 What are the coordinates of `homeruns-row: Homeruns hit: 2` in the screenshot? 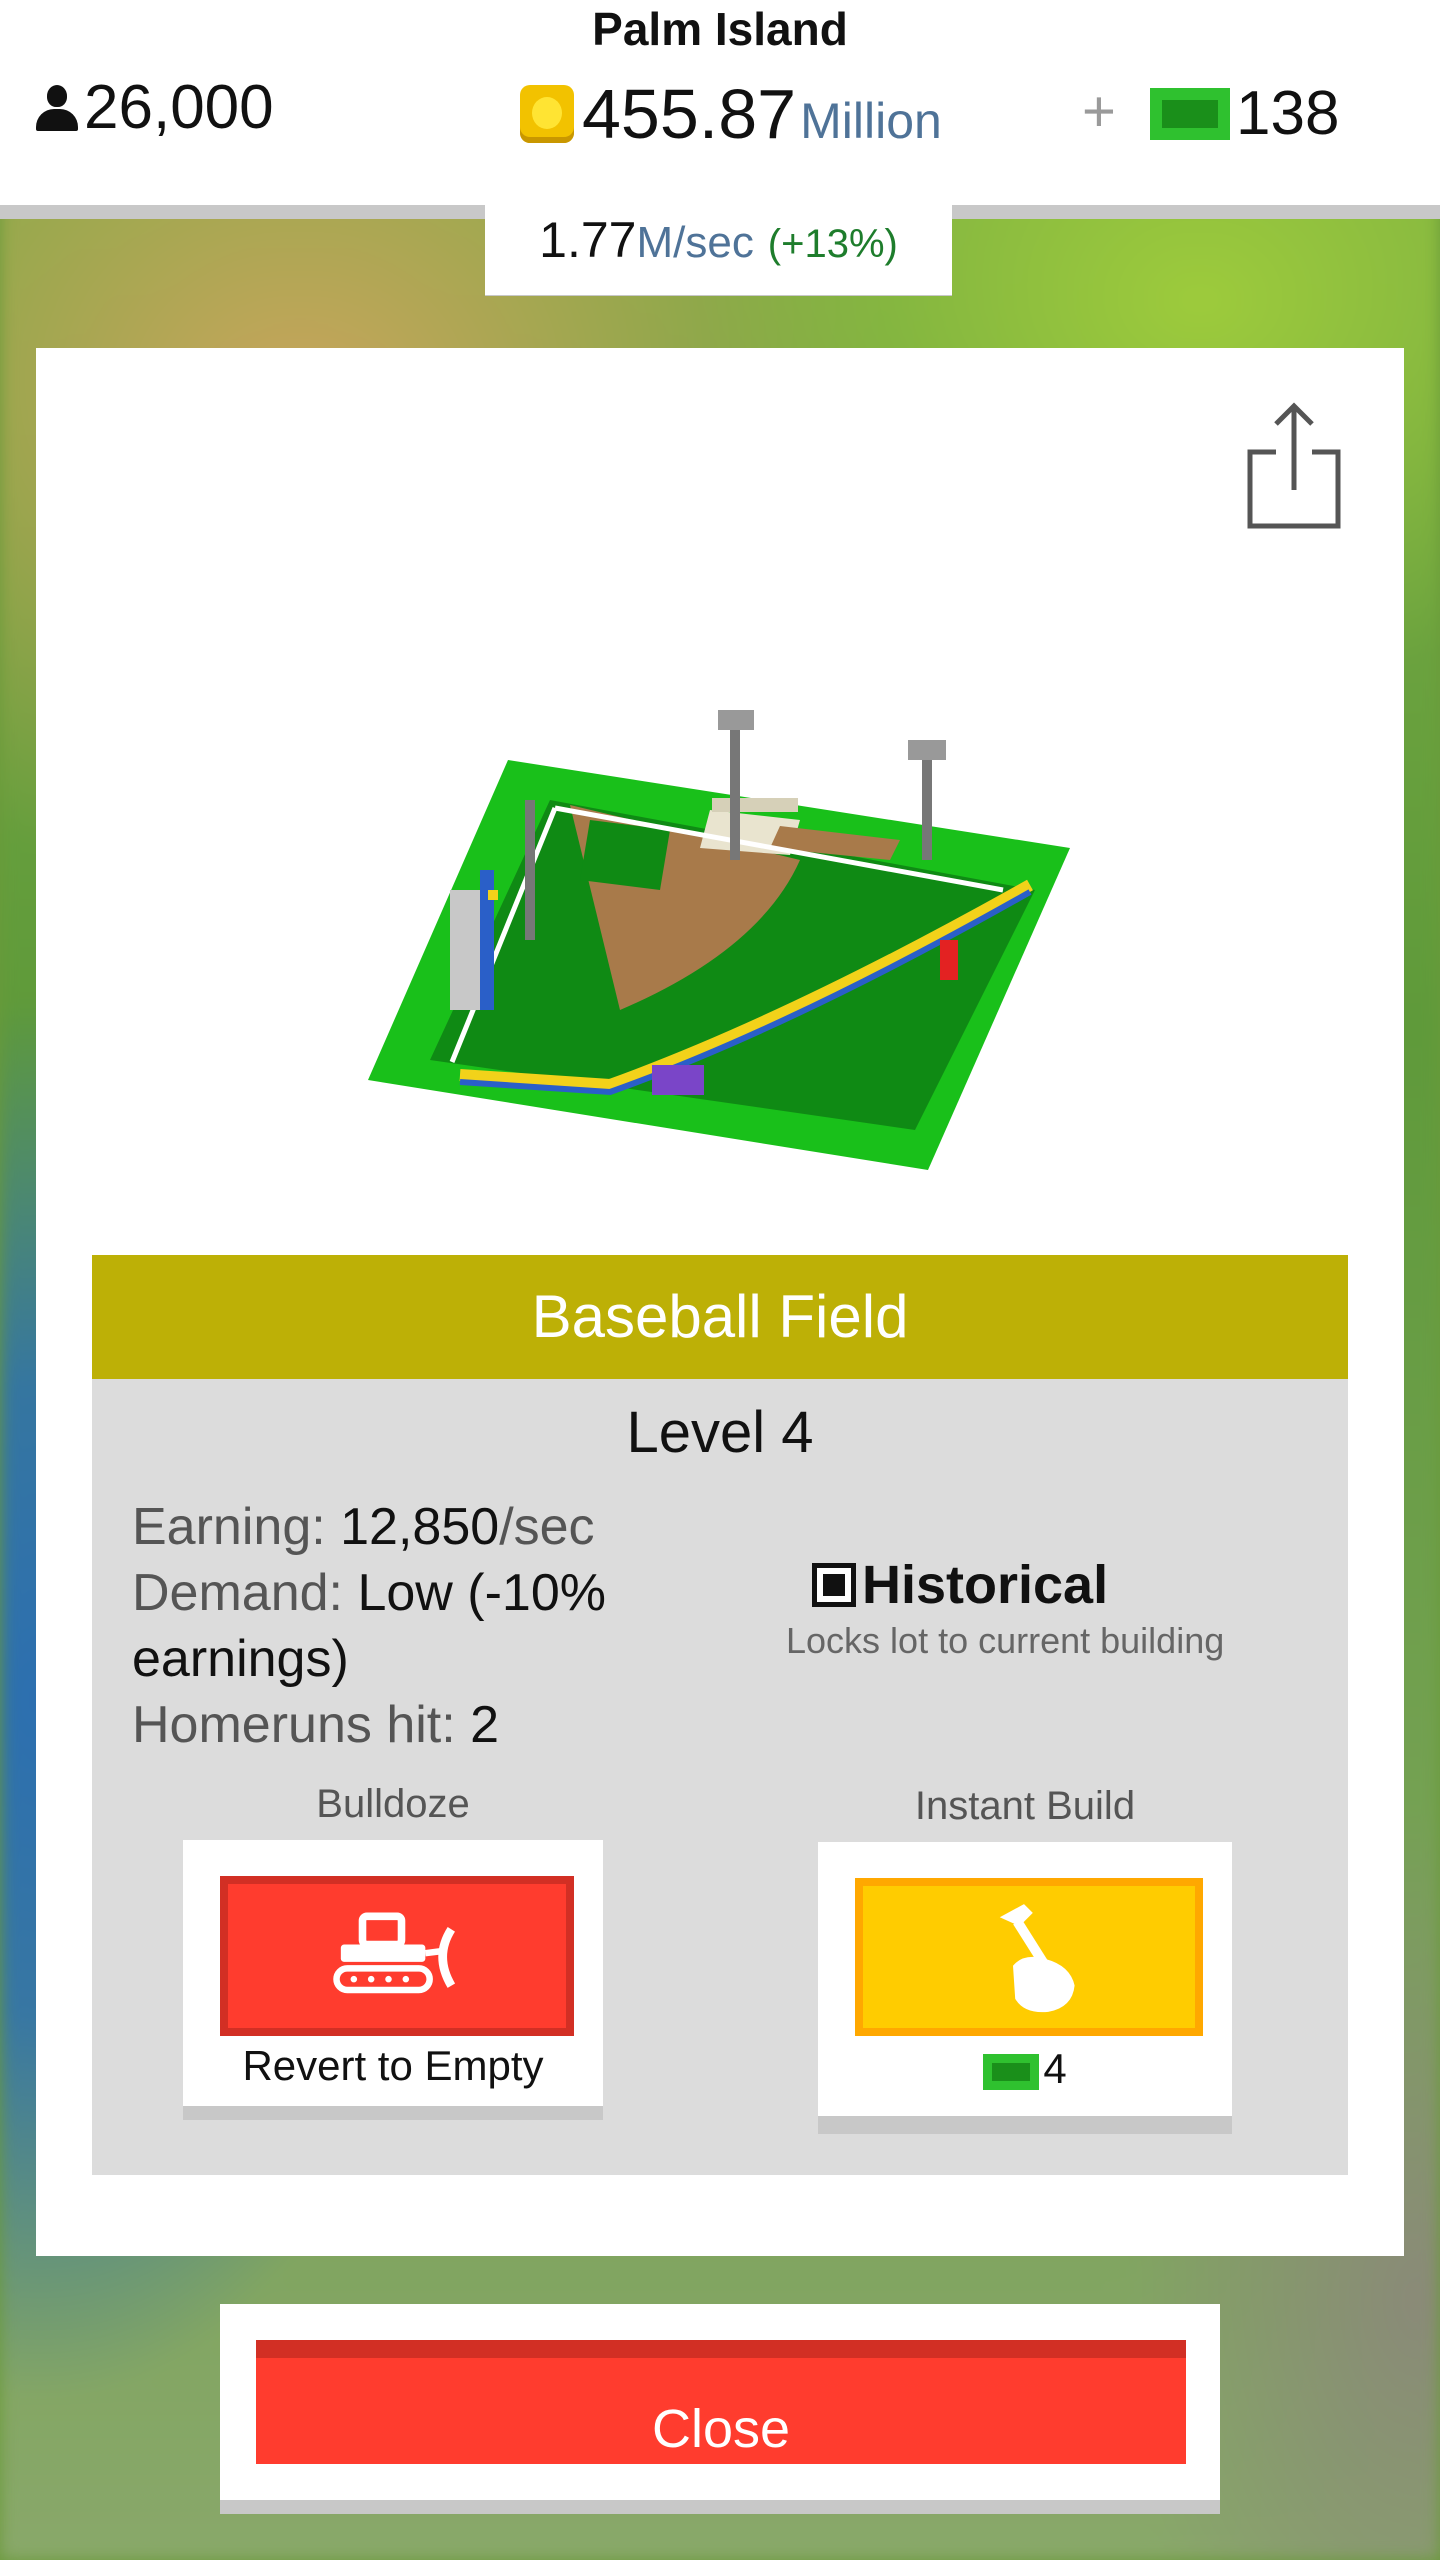 It's located at (412, 1725).